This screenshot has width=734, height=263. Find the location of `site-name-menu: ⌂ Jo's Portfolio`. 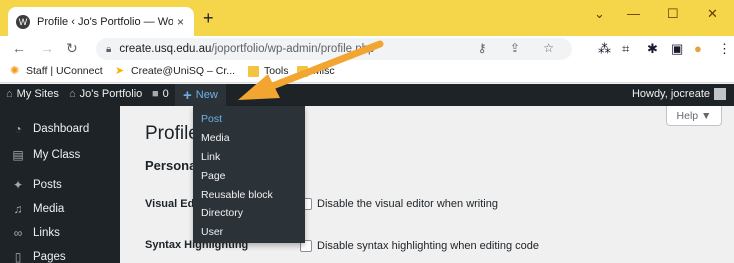

site-name-menu: ⌂ Jo's Portfolio is located at coordinates (105, 94).